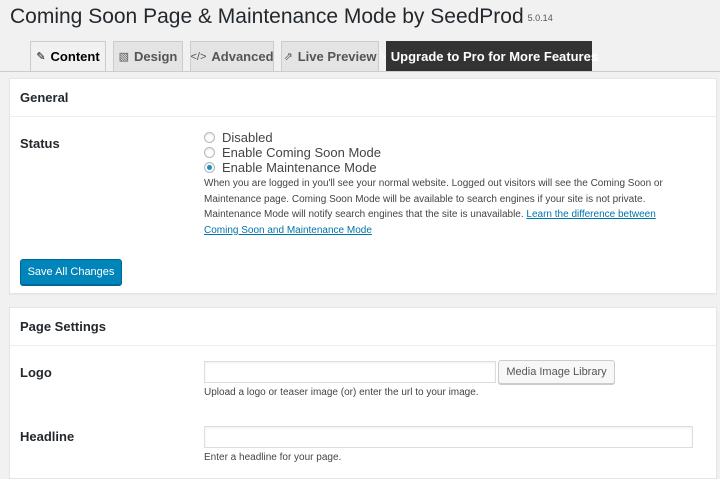 The width and height of the screenshot is (720, 479). Describe the element at coordinates (360, 71) in the screenshot. I see `tabs-divider` at that location.